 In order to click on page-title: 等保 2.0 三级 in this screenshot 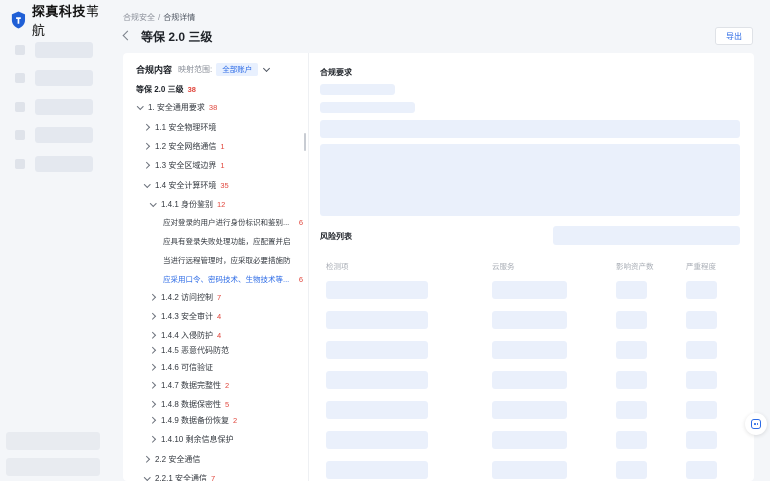, I will do `click(177, 36)`.